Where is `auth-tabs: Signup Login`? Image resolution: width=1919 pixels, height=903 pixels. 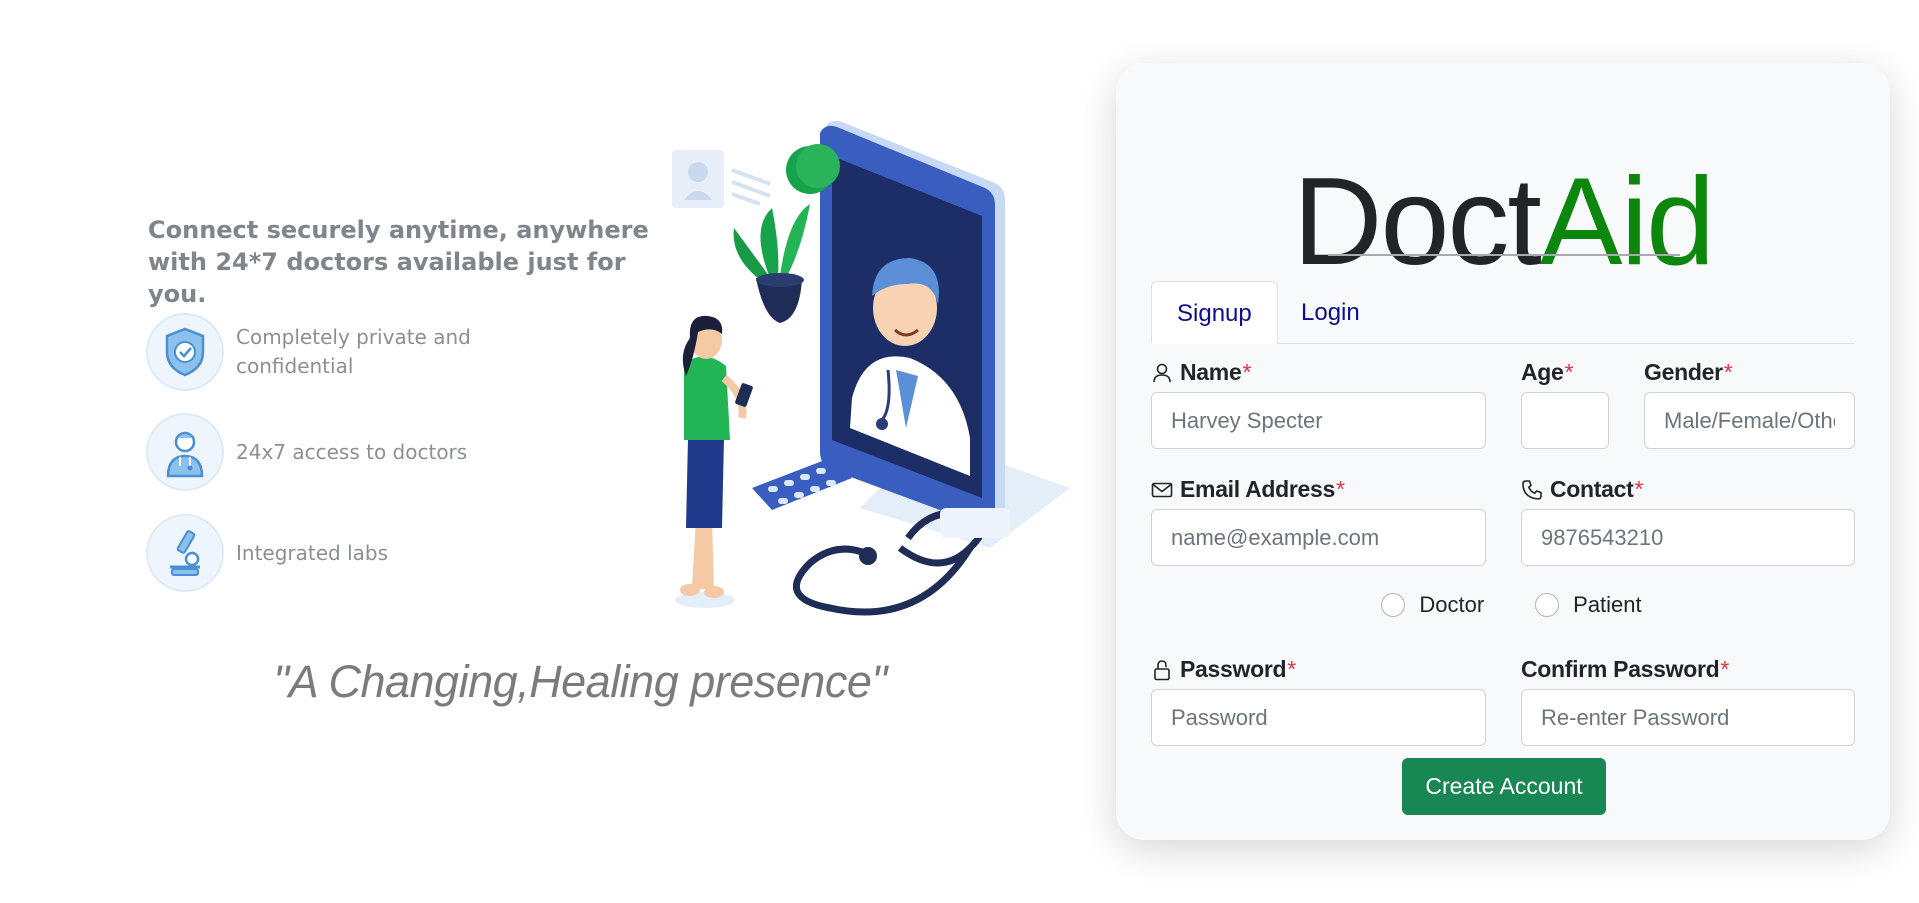 auth-tabs: Signup Login is located at coordinates (1503, 312).